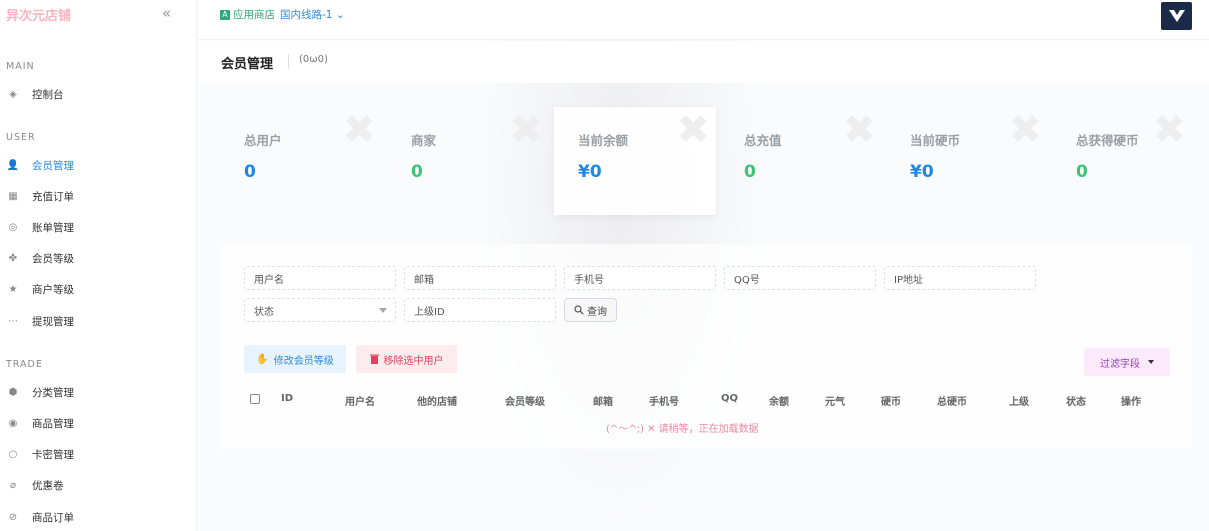 This screenshot has width=1209, height=531. Describe the element at coordinates (703, 20) in the screenshot. I see `topbar: A 应用商店 国内线路-1 ⌄` at that location.